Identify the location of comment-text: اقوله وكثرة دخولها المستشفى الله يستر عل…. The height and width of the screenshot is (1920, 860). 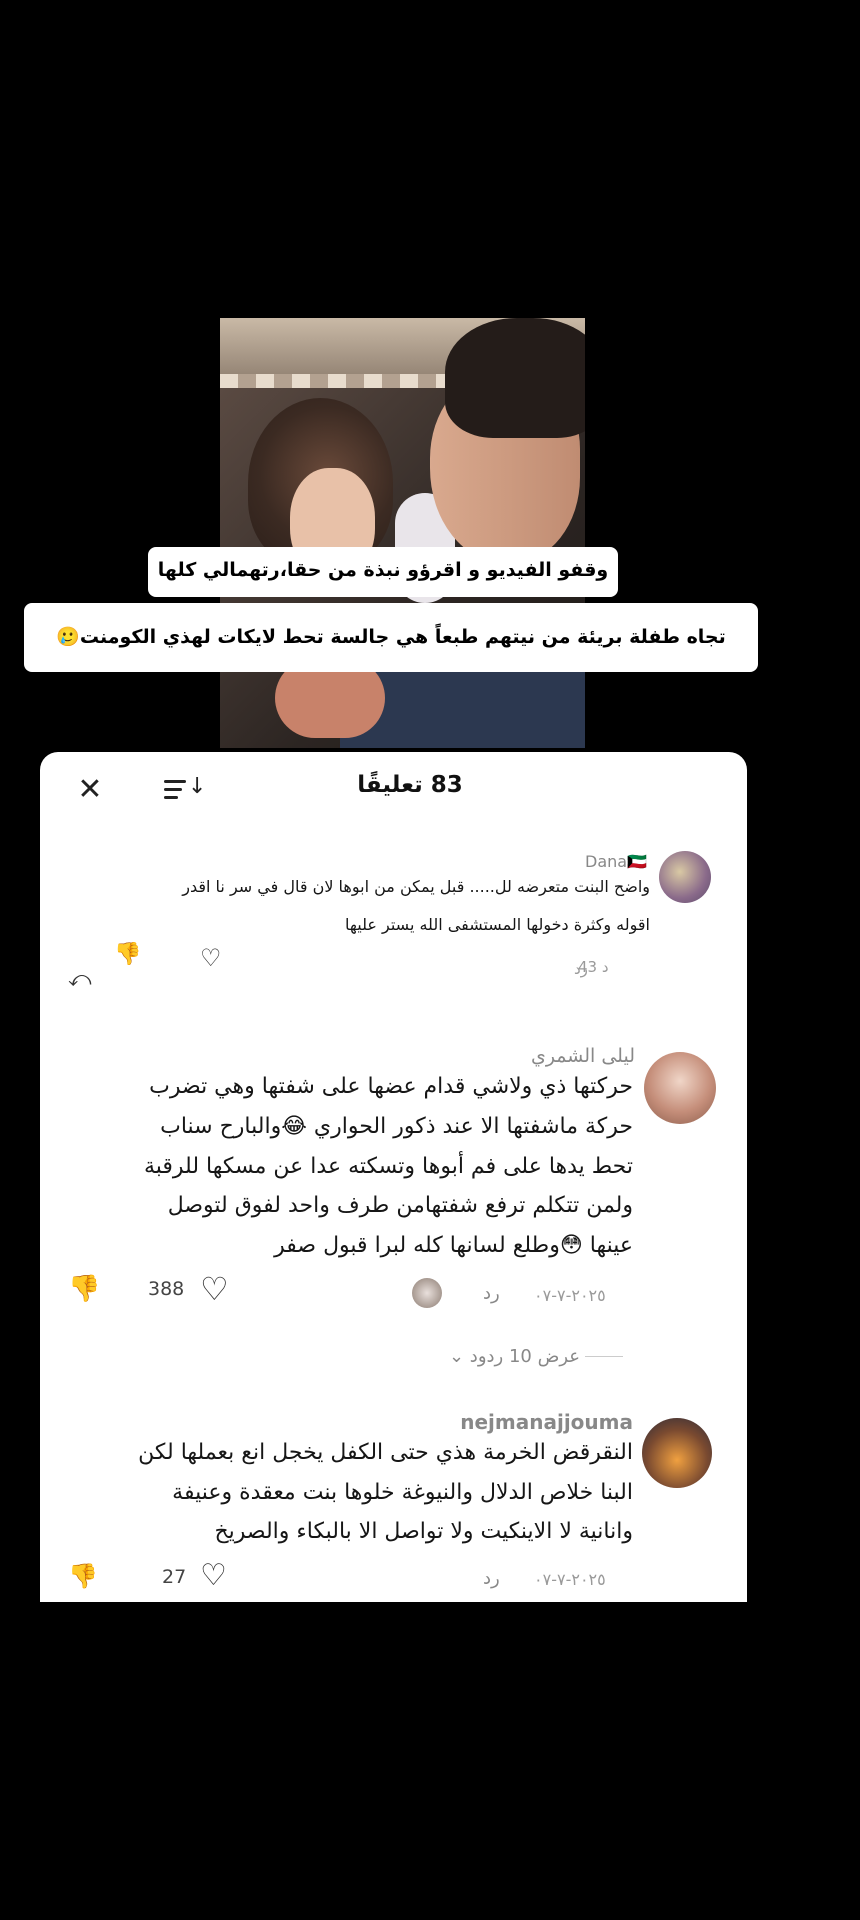
(497, 924).